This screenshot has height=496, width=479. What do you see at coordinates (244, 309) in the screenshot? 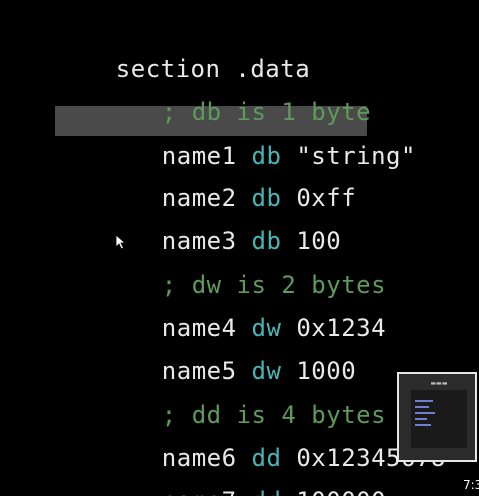
I see `code-line-name4: name4 dw 0x1234` at bounding box center [244, 309].